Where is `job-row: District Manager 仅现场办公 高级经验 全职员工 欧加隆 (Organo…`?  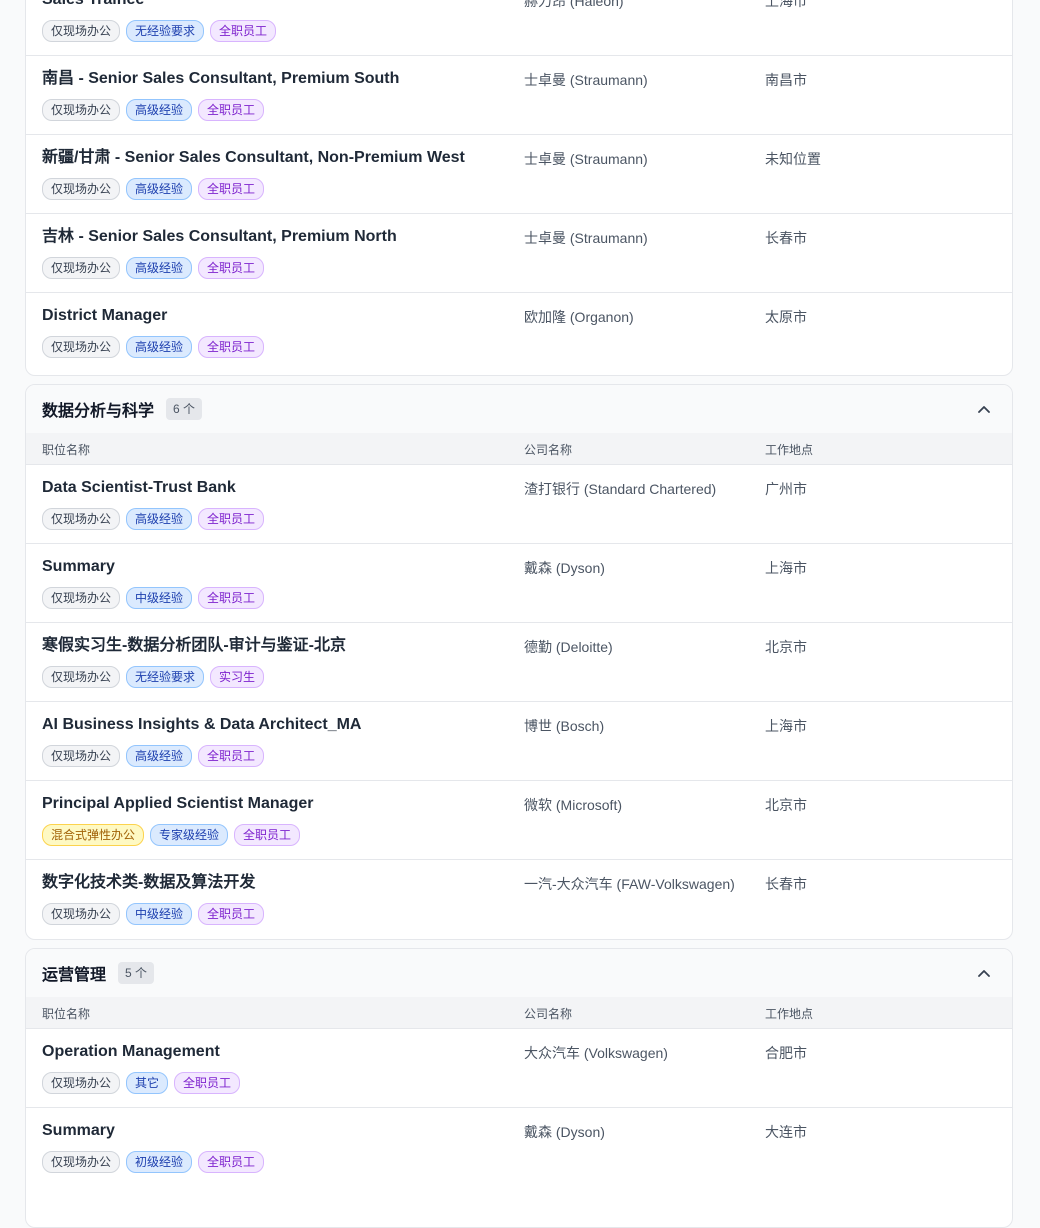
job-row: District Manager 仅现场办公 高级经验 全职员工 欧加隆 (Organo… is located at coordinates (519, 332).